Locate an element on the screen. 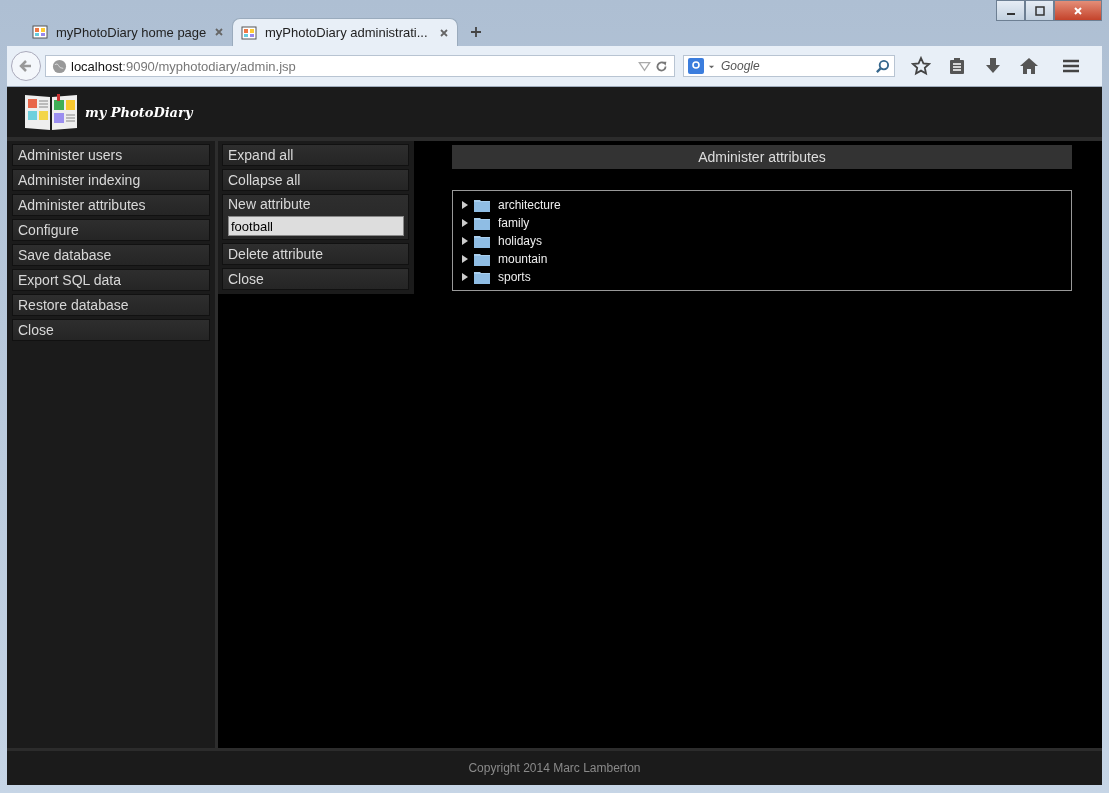  menu-button: Save database is located at coordinates (111, 255).